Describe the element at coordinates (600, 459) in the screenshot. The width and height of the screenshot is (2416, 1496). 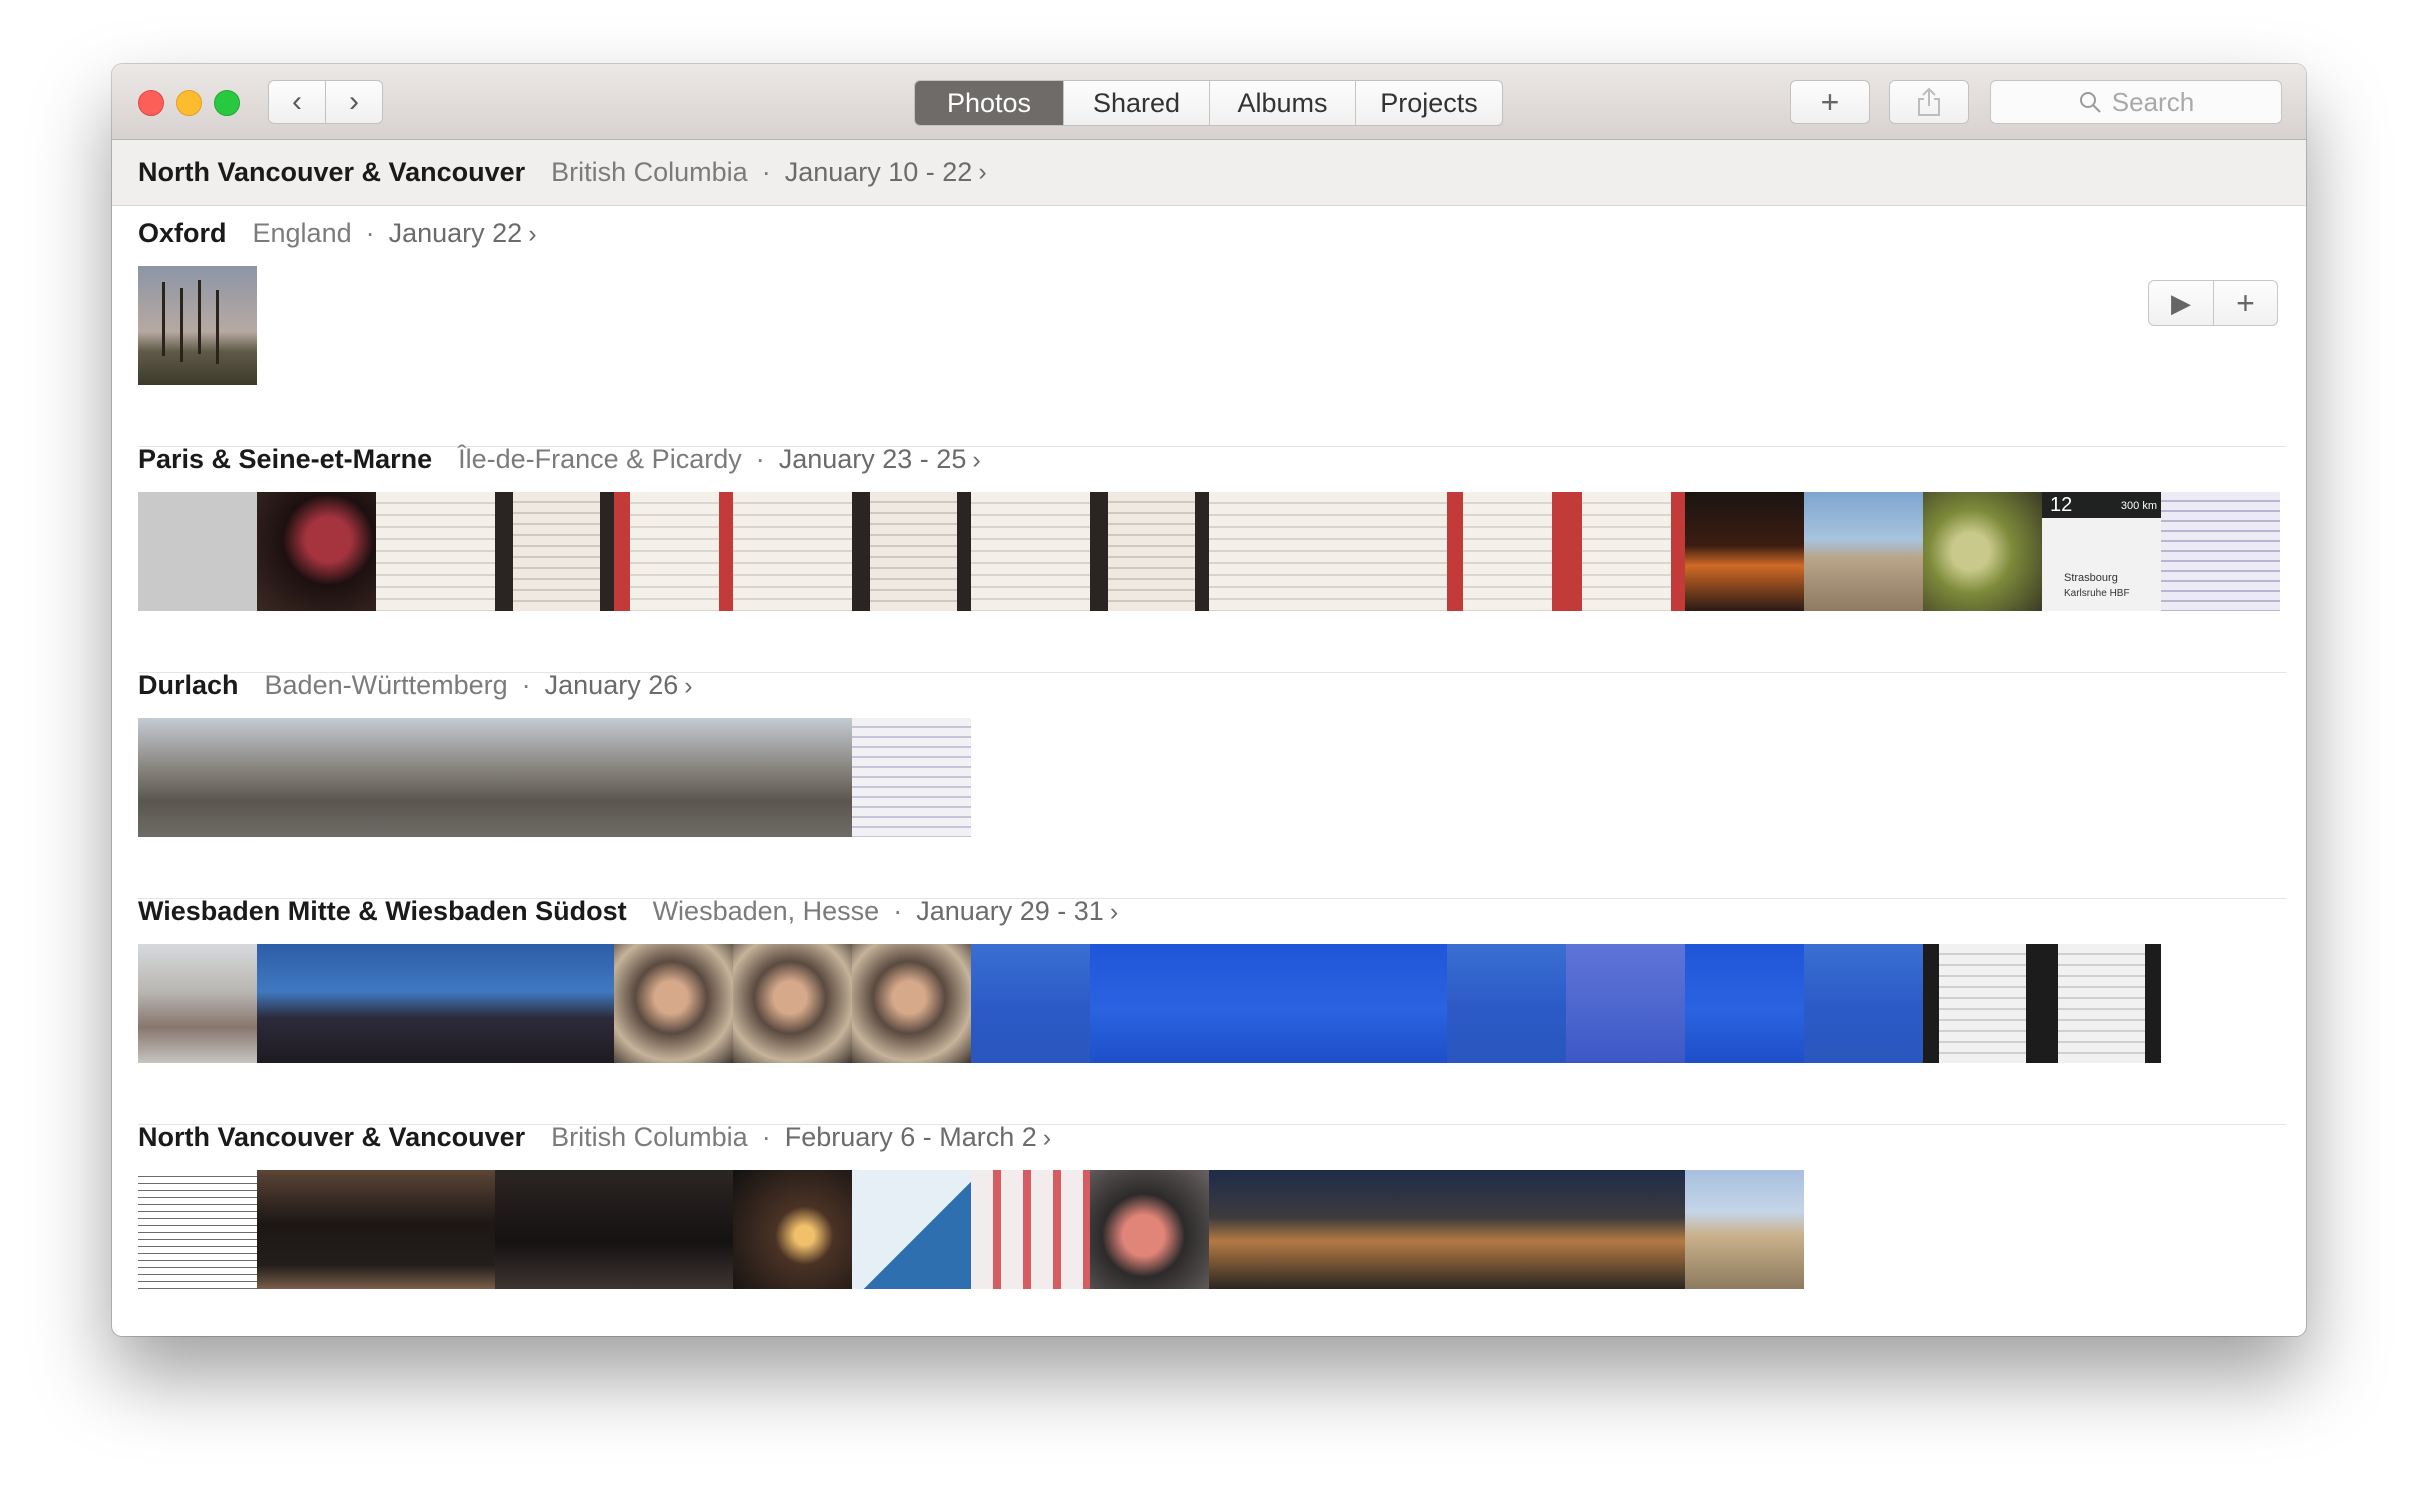
I see `moment-location: Île-de-France & Picardy` at that location.